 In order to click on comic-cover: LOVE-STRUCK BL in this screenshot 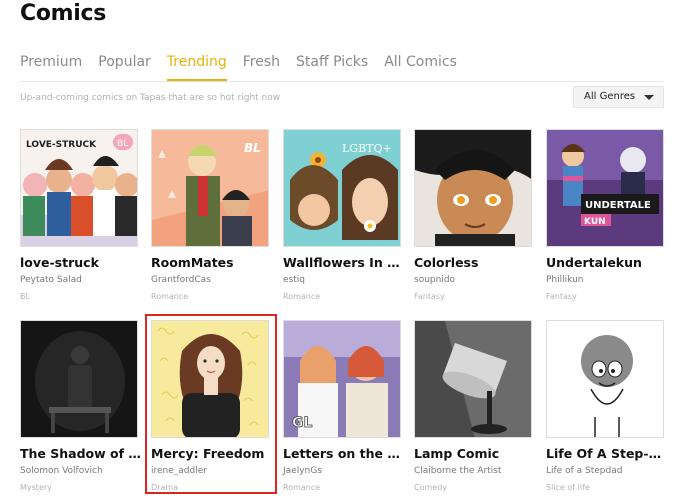, I will do `click(79, 188)`.